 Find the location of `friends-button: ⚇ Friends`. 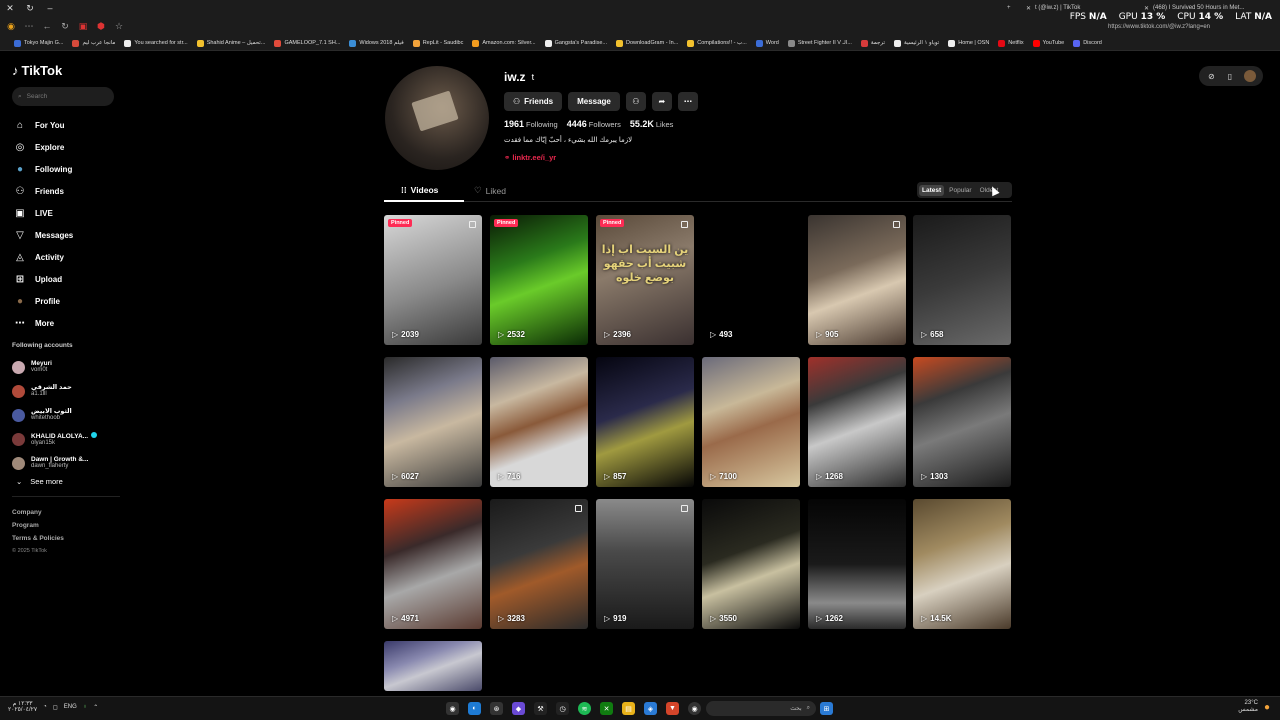

friends-button: ⚇ Friends is located at coordinates (533, 101).